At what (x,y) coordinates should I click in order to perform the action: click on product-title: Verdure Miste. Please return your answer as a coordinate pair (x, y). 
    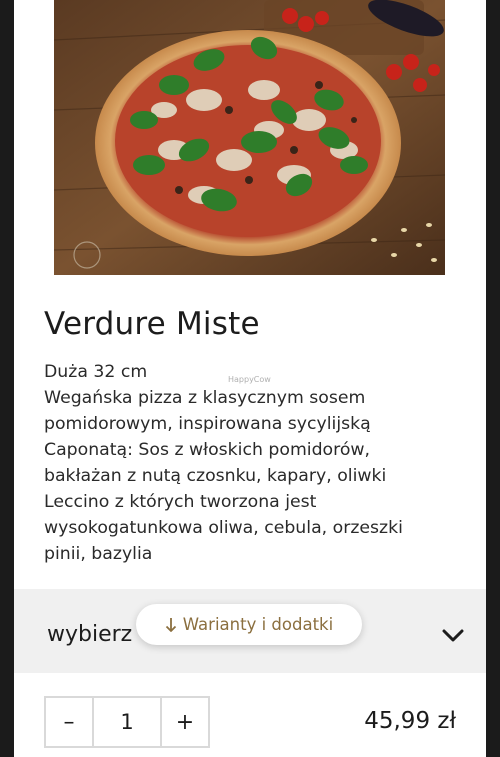
    Looking at the image, I should click on (152, 324).